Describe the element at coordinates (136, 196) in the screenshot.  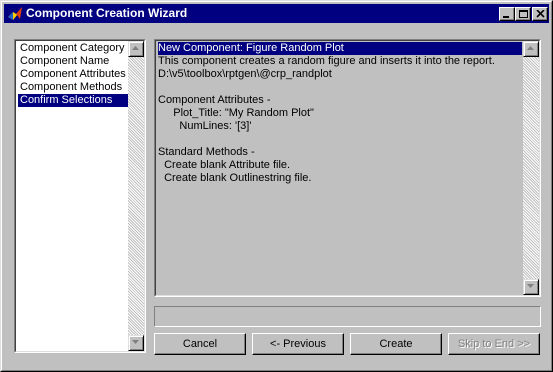
I see `step-list-scrollbar` at that location.